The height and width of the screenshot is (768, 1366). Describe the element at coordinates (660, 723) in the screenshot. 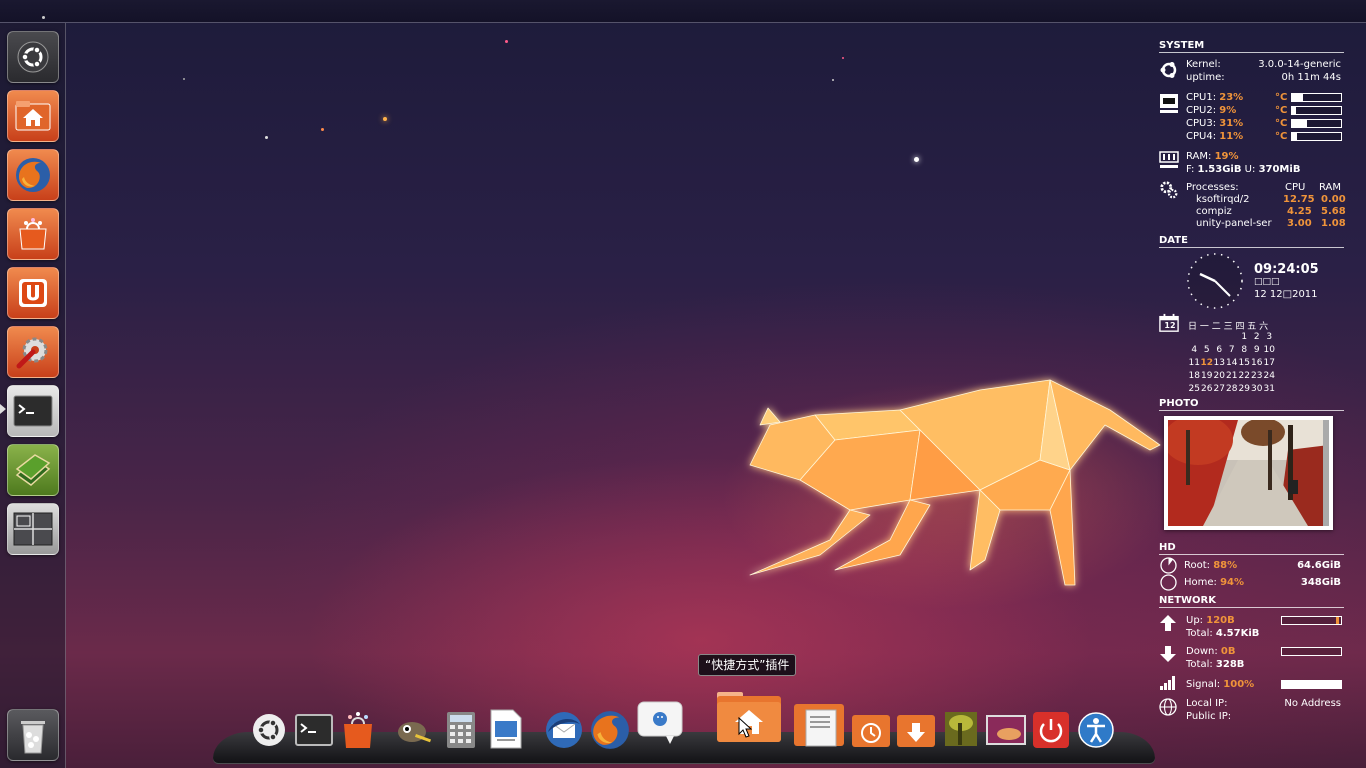

I see `dock-empathy` at that location.